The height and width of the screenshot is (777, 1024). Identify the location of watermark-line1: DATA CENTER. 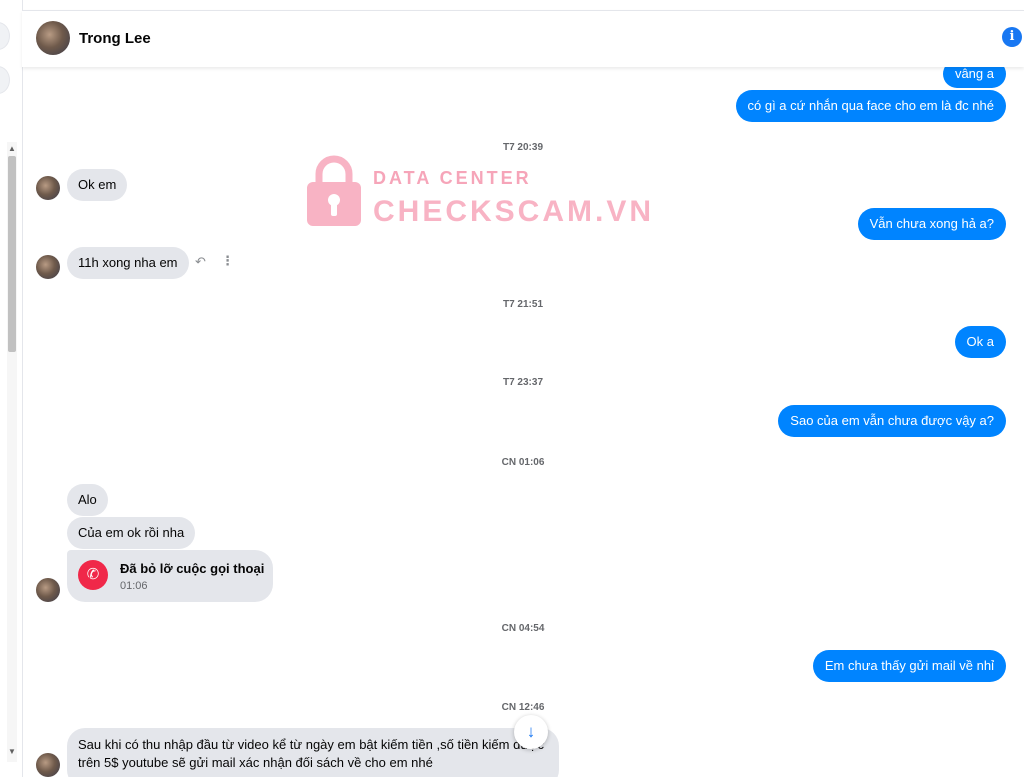
(452, 178).